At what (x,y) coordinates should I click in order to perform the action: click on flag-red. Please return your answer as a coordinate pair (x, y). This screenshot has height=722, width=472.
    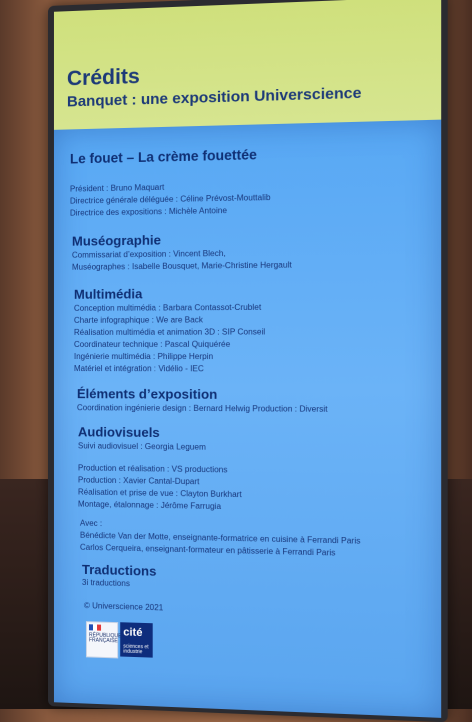
    Looking at the image, I should click on (99, 627).